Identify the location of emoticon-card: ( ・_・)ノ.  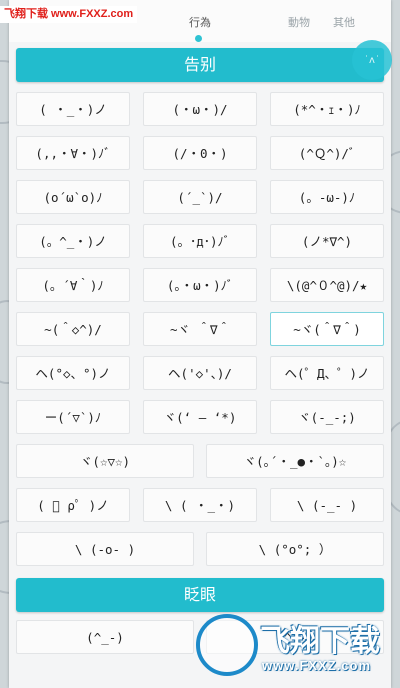
(73, 109).